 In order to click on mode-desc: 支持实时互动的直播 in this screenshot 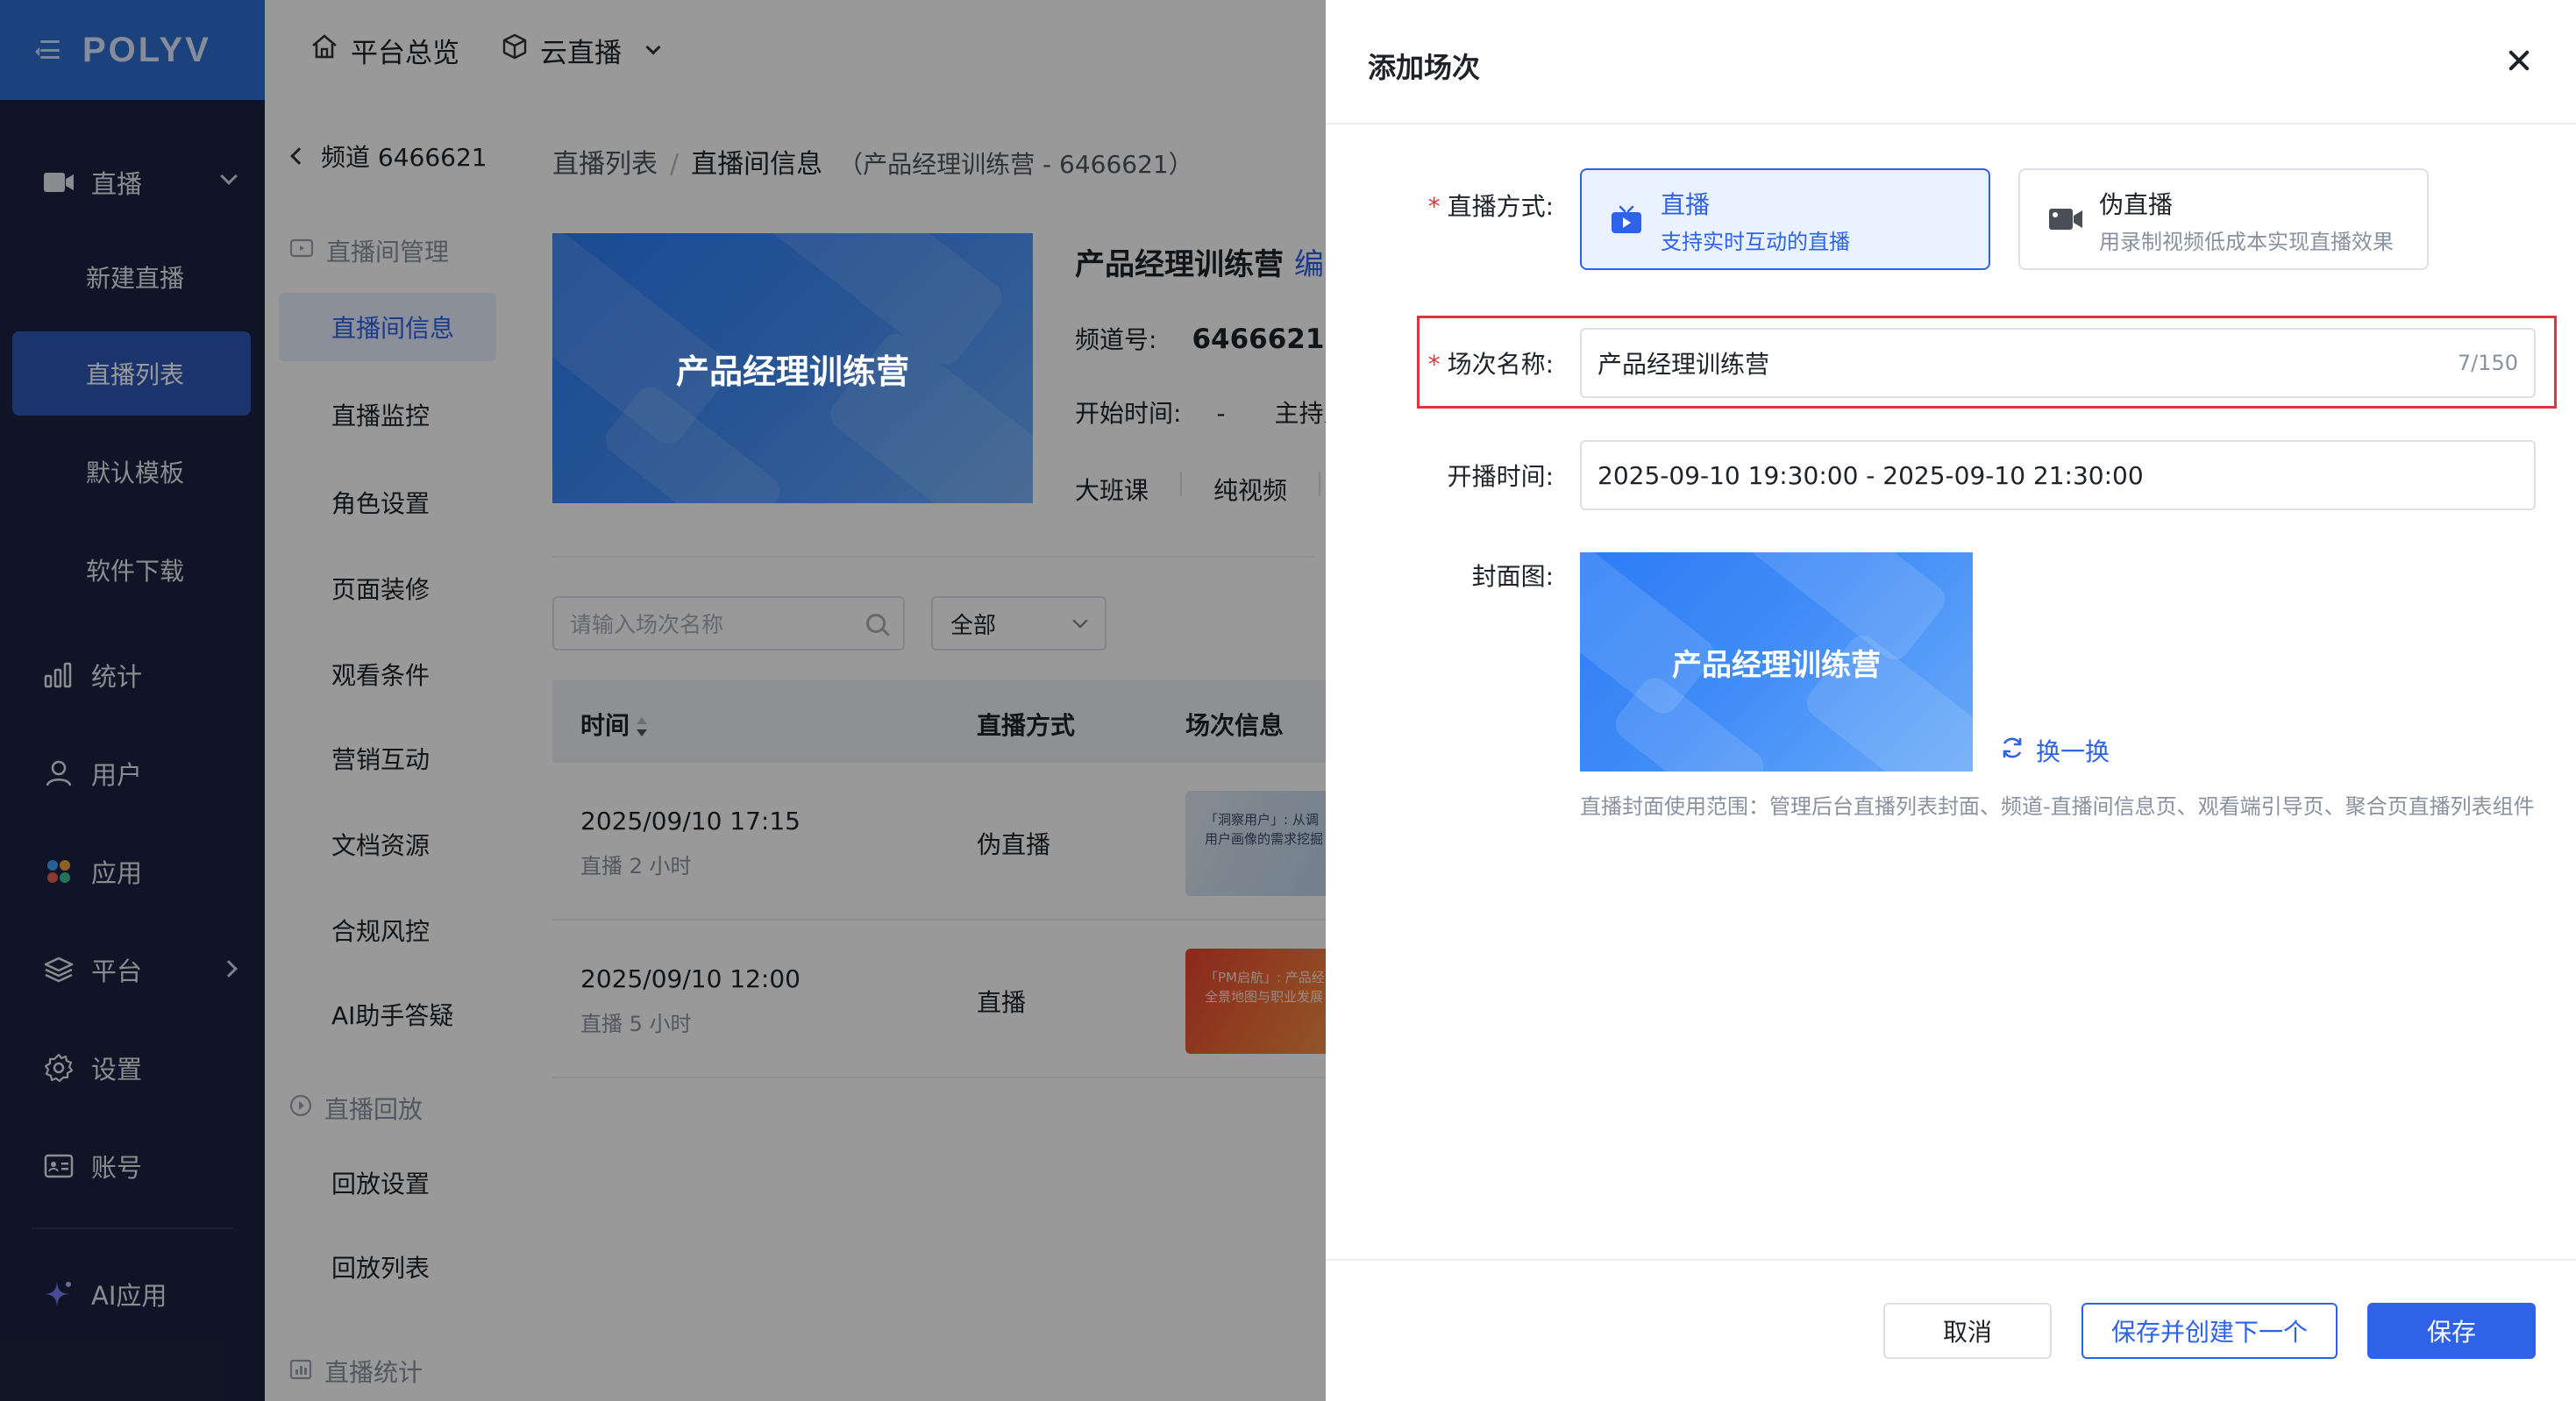, I will do `click(1755, 242)`.